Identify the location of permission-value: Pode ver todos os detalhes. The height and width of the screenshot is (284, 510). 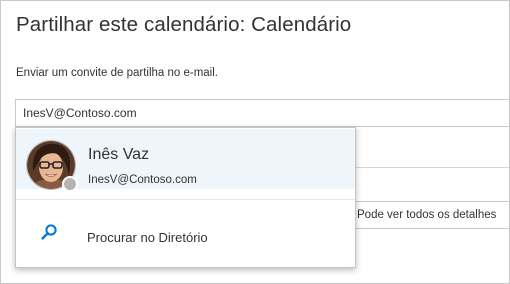
(427, 215).